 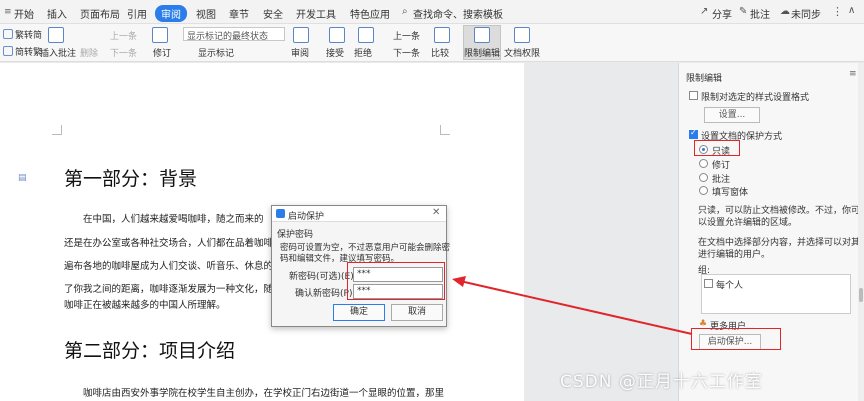 I want to click on doc-permission-button: 文档权限, so click(x=522, y=52).